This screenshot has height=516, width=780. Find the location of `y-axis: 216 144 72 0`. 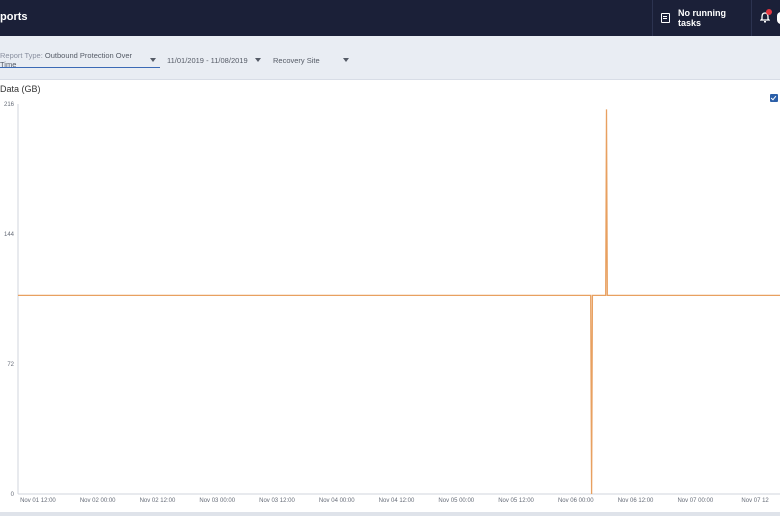

y-axis: 216 144 72 0 is located at coordinates (11, 300).